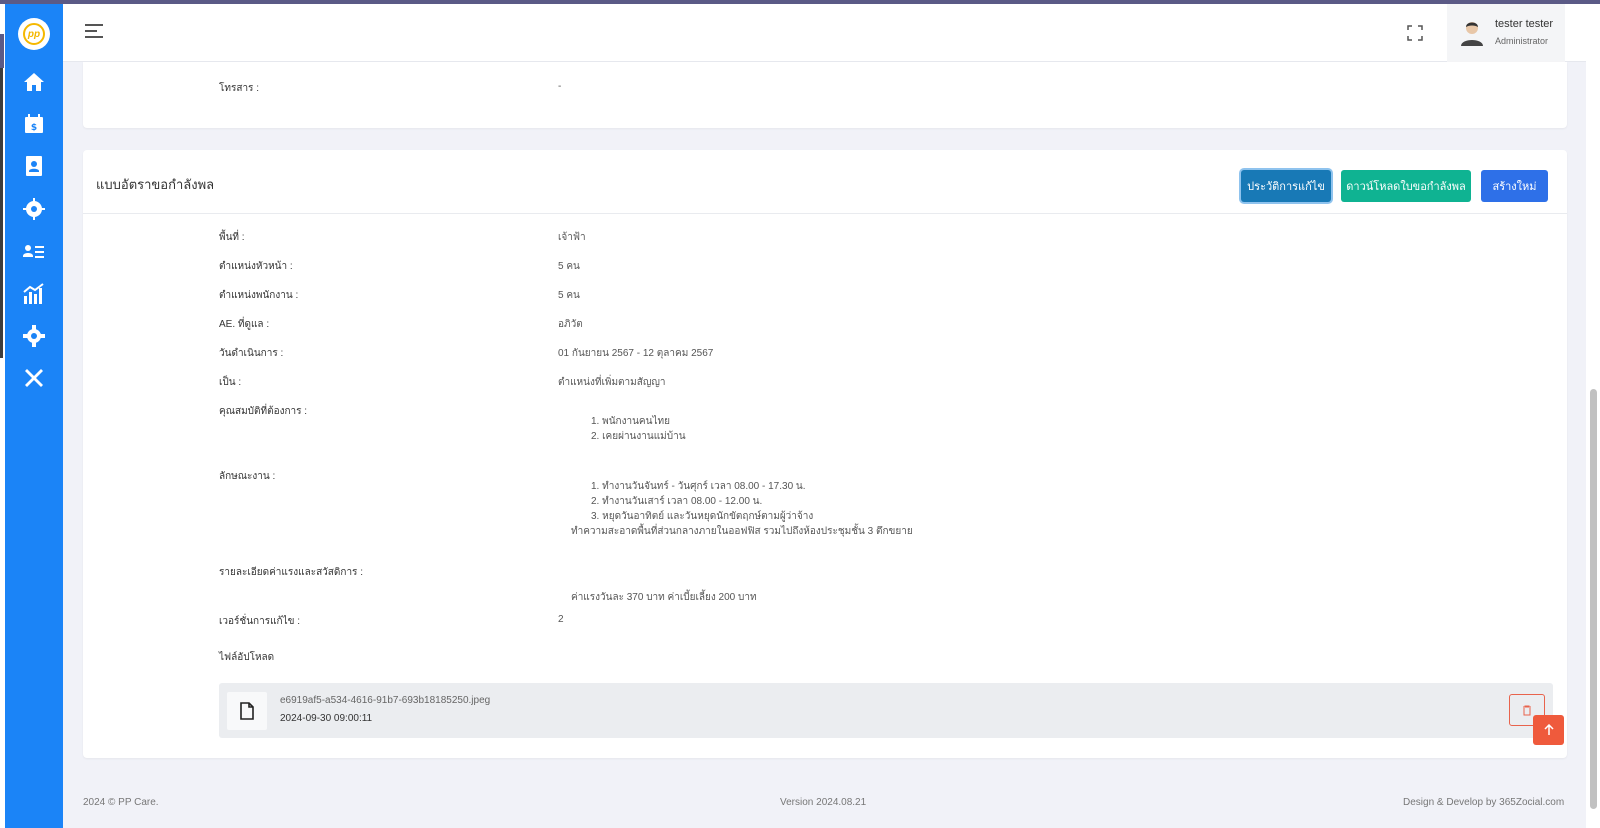 The image size is (1600, 828). I want to click on qualifications-label: คุณสมบัติที่ต้องการ :, so click(263, 411).